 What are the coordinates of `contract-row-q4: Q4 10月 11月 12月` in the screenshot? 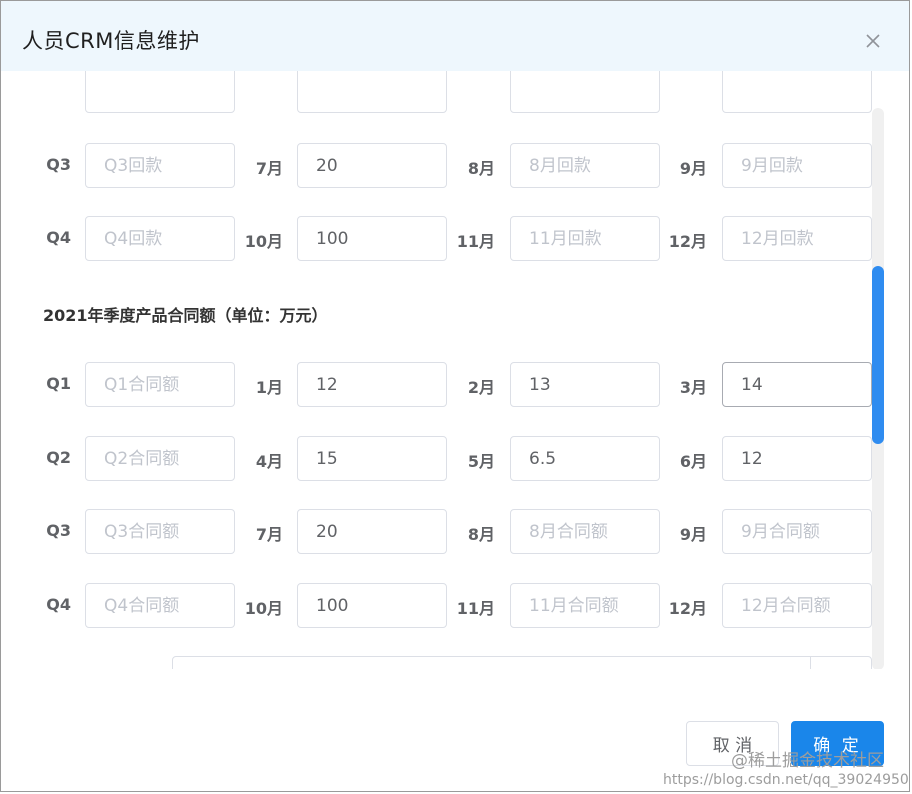 It's located at (441, 606).